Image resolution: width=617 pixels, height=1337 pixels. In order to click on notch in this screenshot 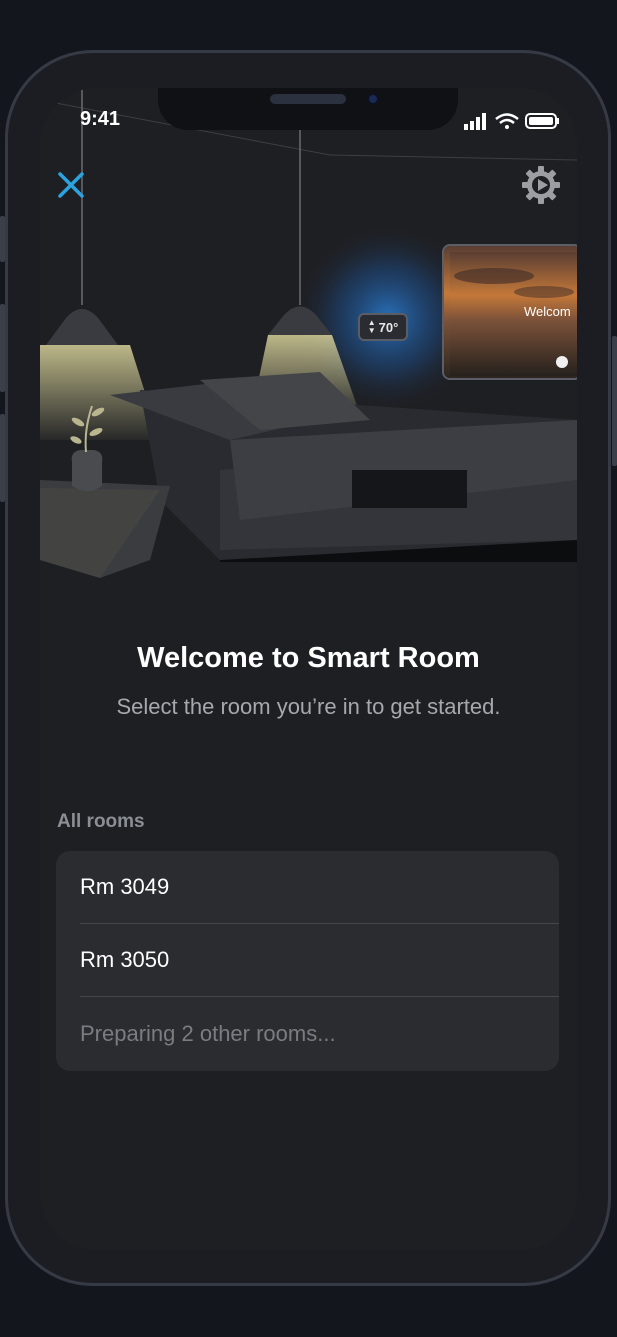, I will do `click(308, 109)`.